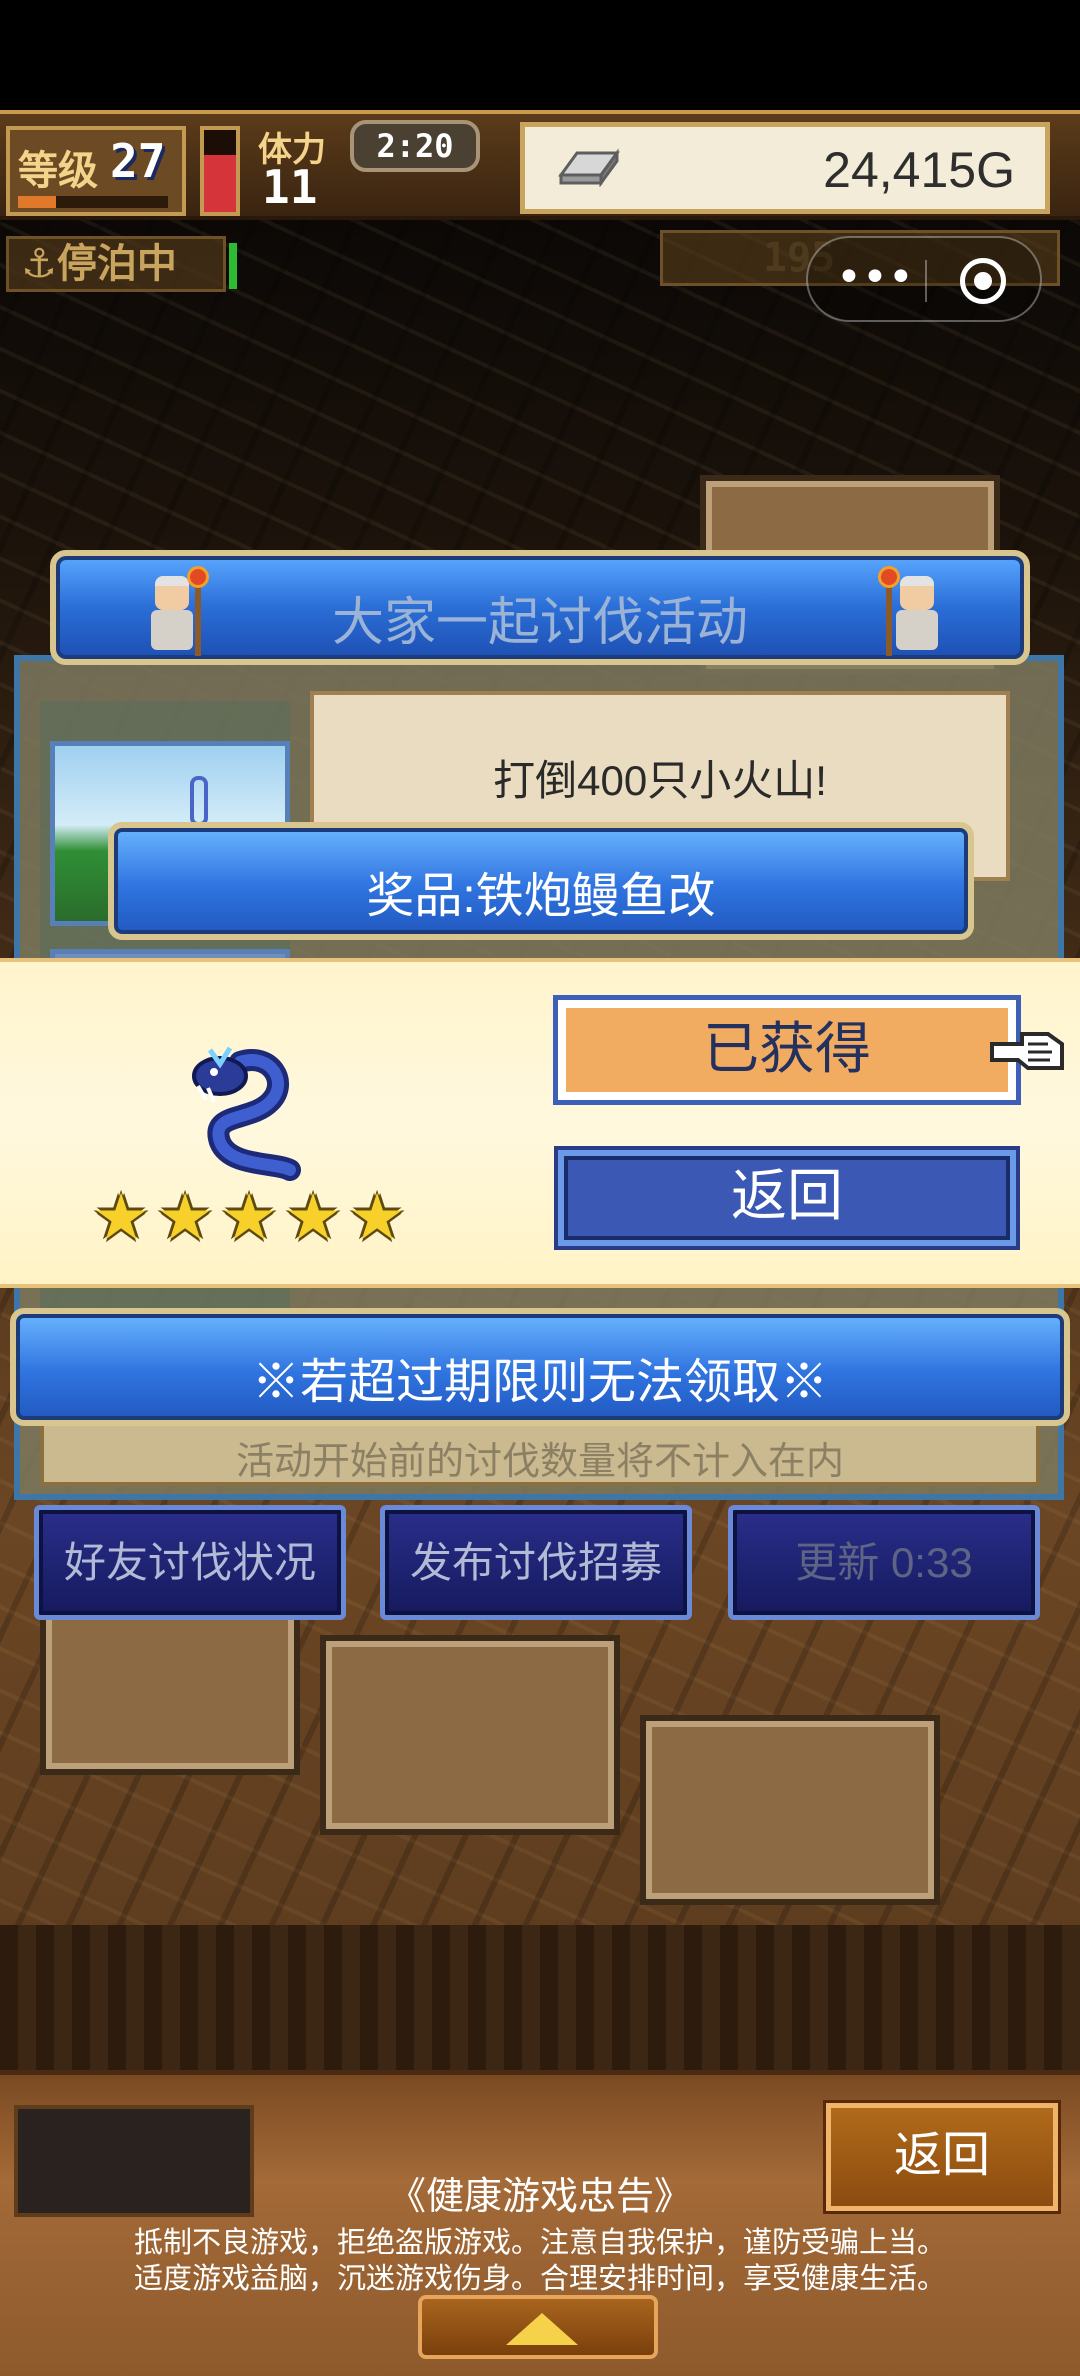 This screenshot has height=2376, width=1080. Describe the element at coordinates (913, 611) in the screenshot. I see `npc-elder-icon` at that location.